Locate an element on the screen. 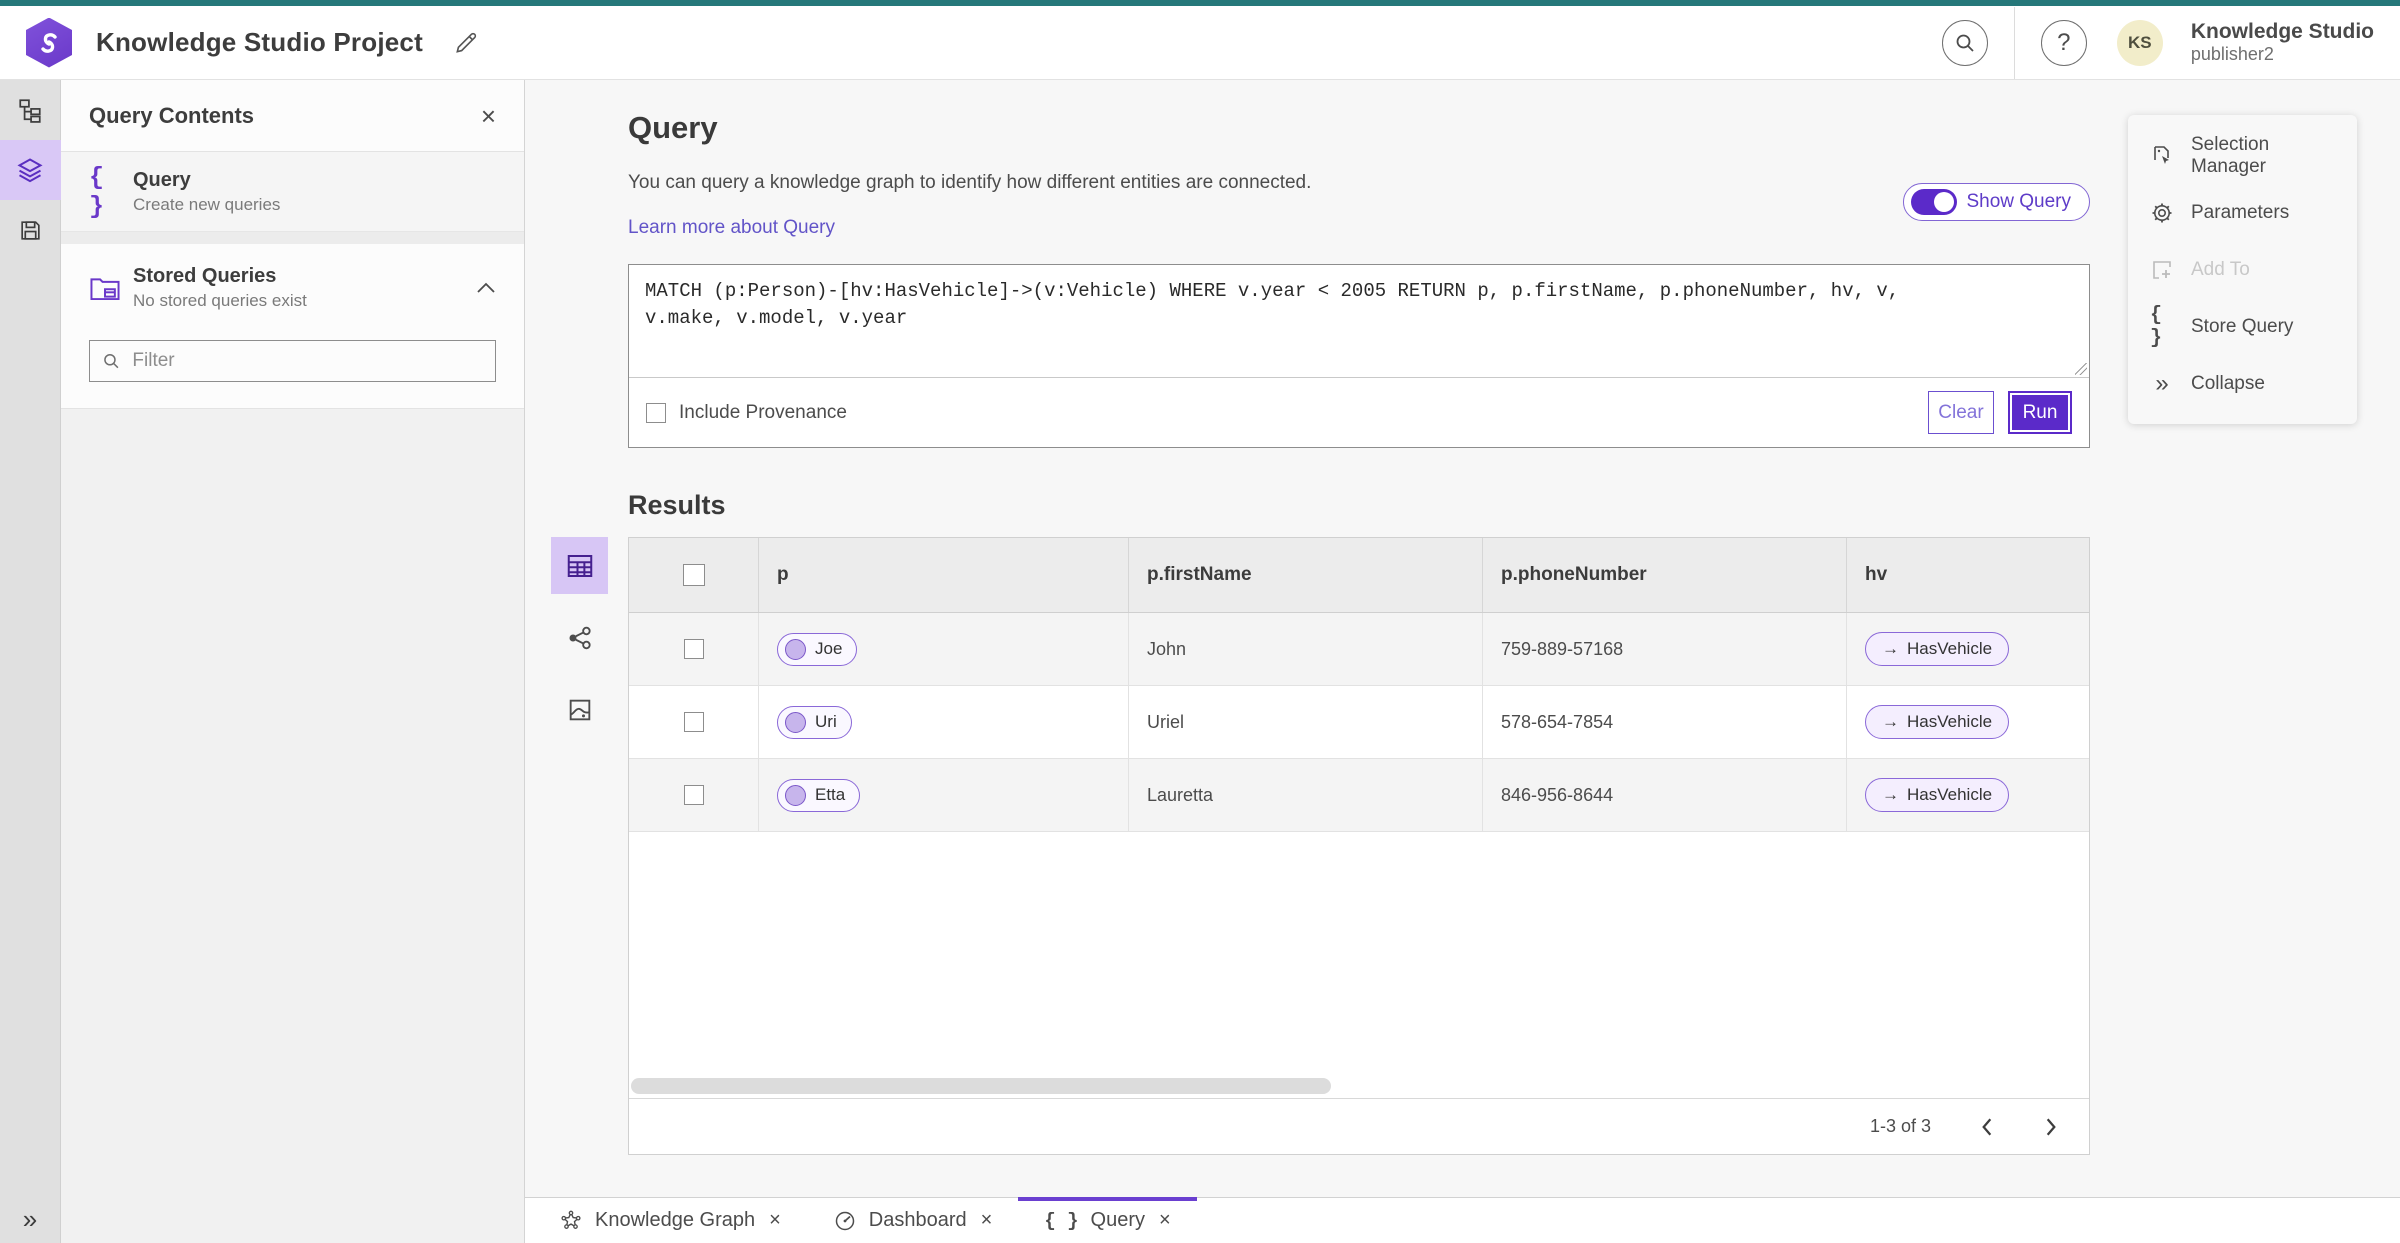 The height and width of the screenshot is (1243, 2400). cell-firstname: John is located at coordinates (1306, 649).